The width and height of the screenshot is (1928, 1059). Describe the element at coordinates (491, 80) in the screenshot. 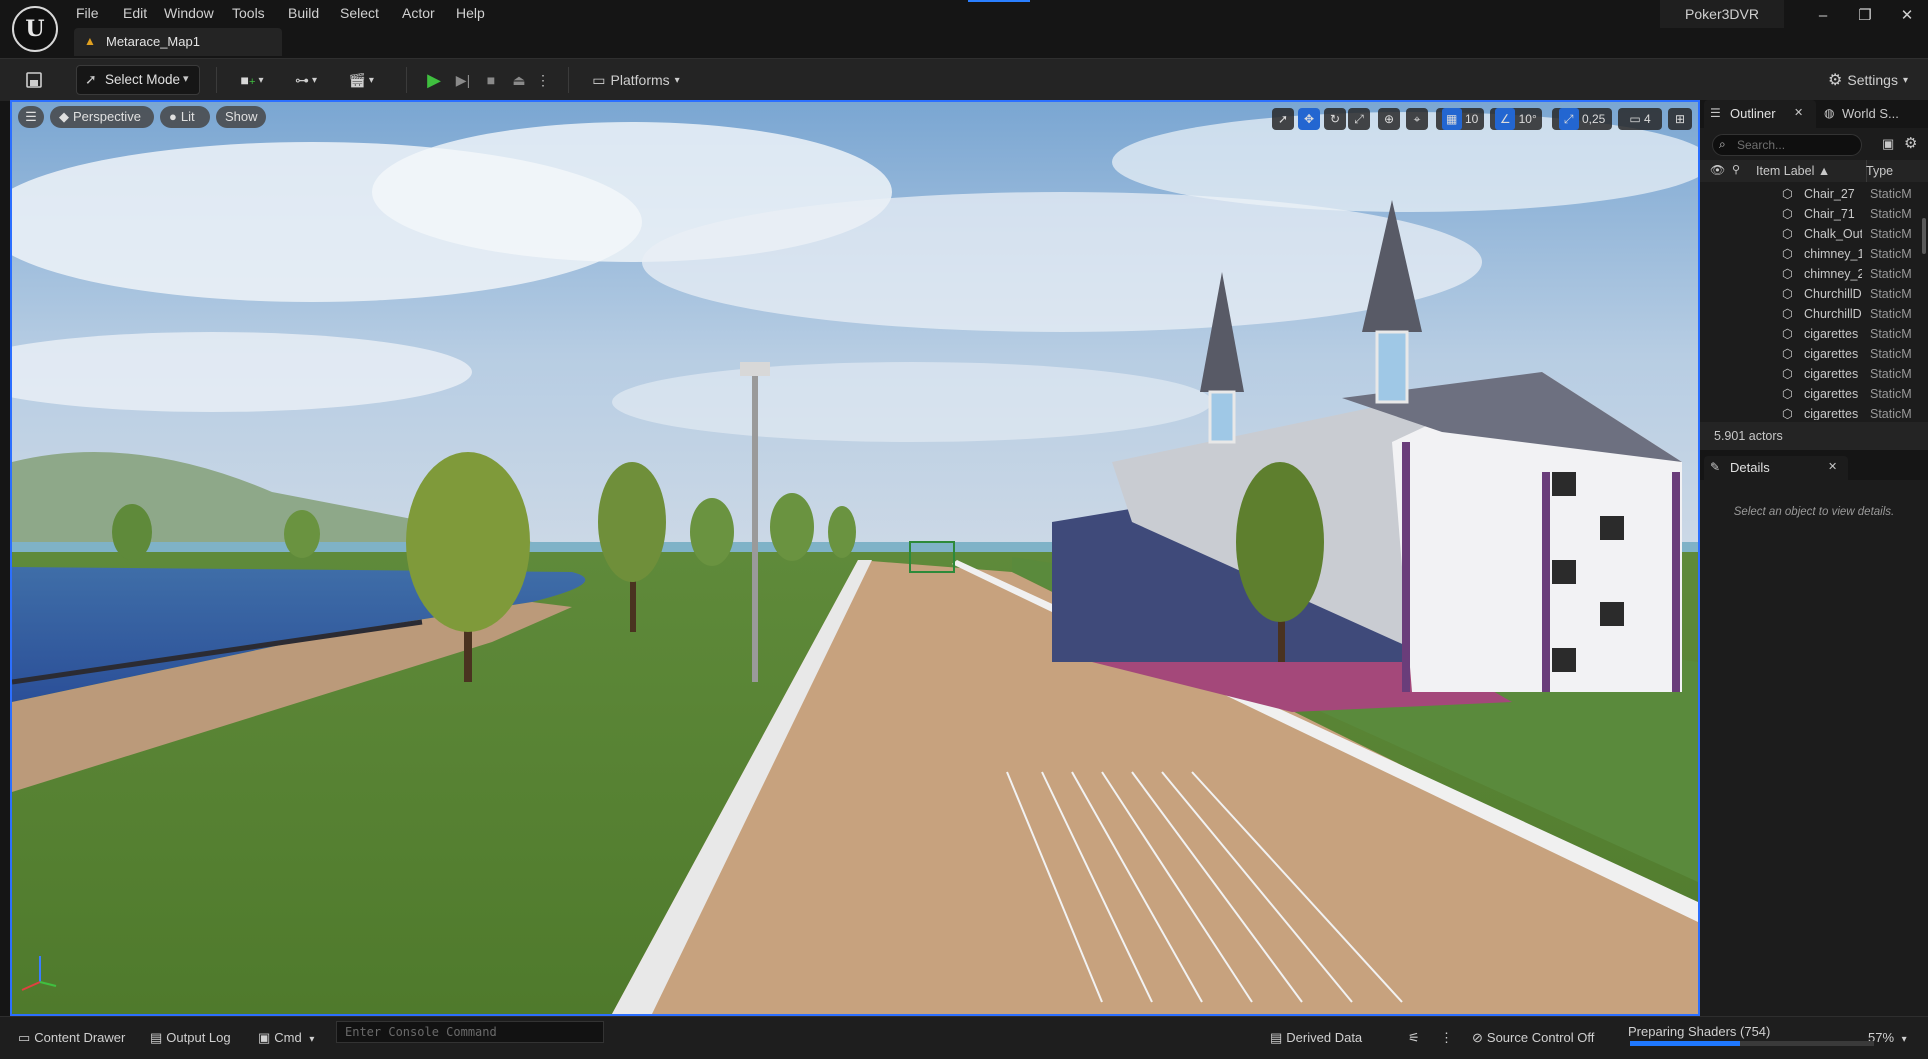

I see `stop-button: ■` at that location.